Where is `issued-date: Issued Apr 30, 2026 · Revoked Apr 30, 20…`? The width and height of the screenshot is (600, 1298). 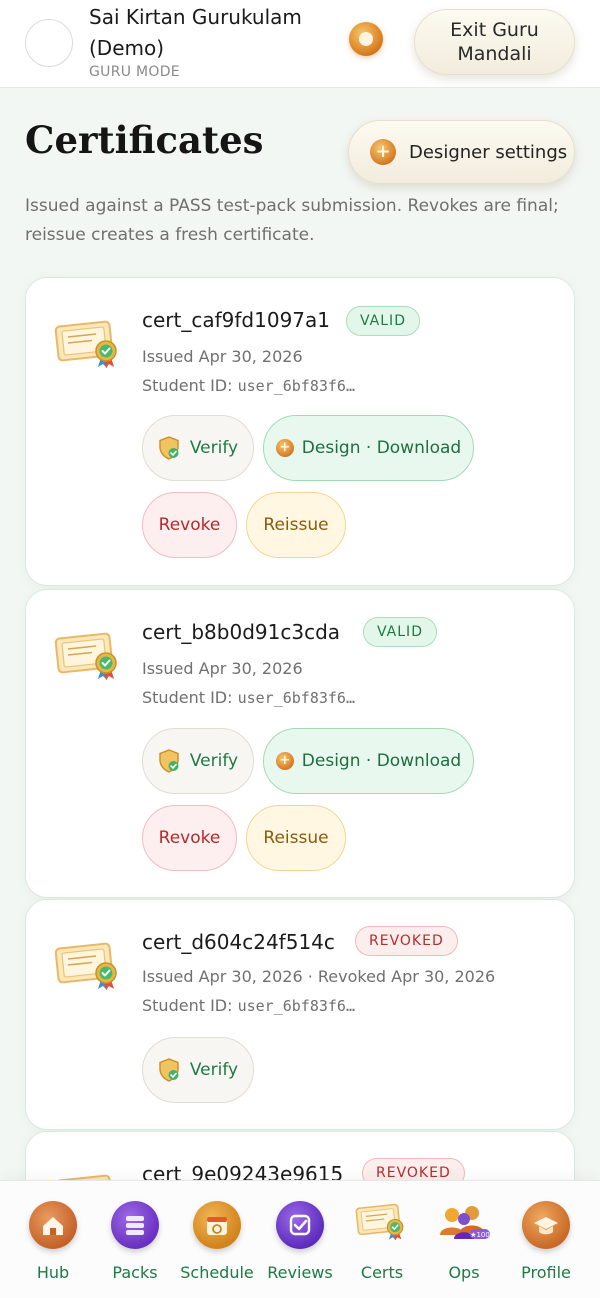
issued-date: Issued Apr 30, 2026 · Revoked Apr 30, 20… is located at coordinates (319, 976).